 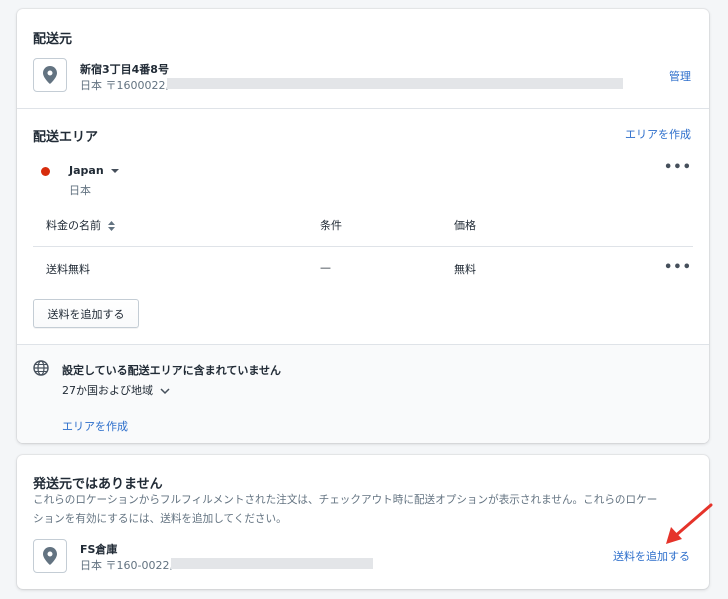 I want to click on manage-link: 管理, so click(x=680, y=76).